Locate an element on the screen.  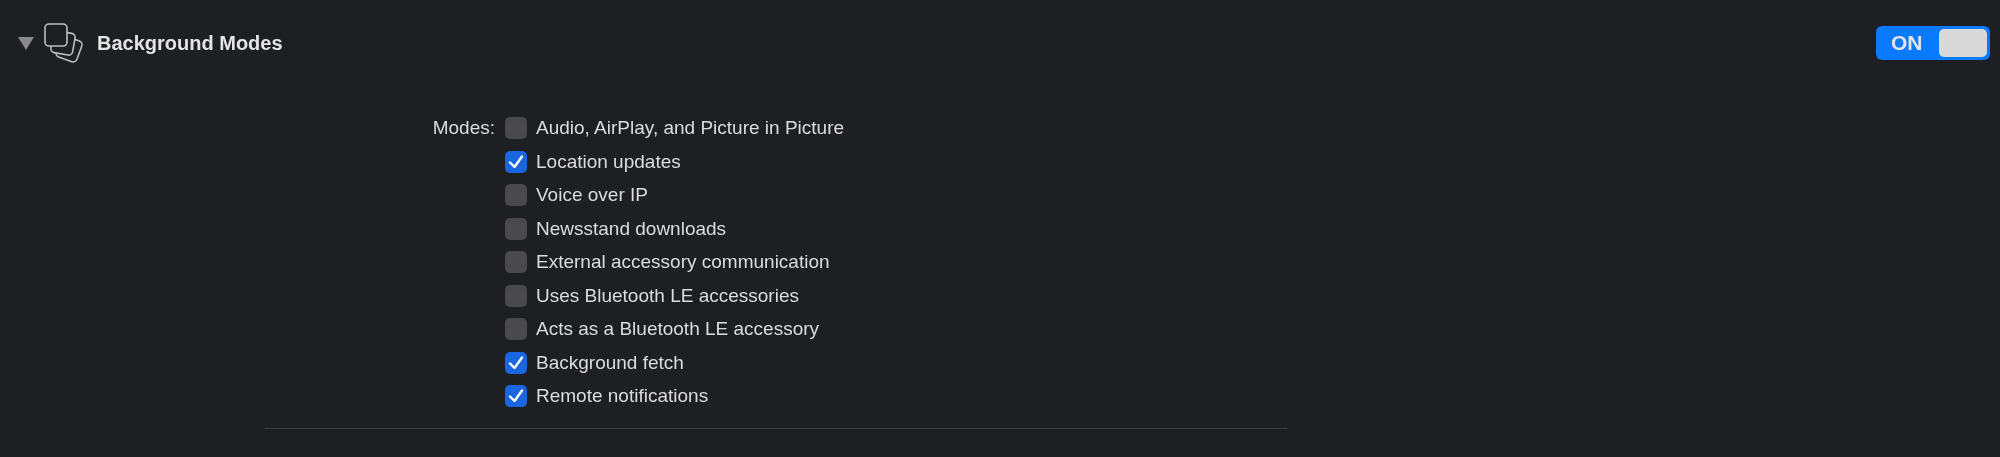
option-label: Voice over IP is located at coordinates (592, 195).